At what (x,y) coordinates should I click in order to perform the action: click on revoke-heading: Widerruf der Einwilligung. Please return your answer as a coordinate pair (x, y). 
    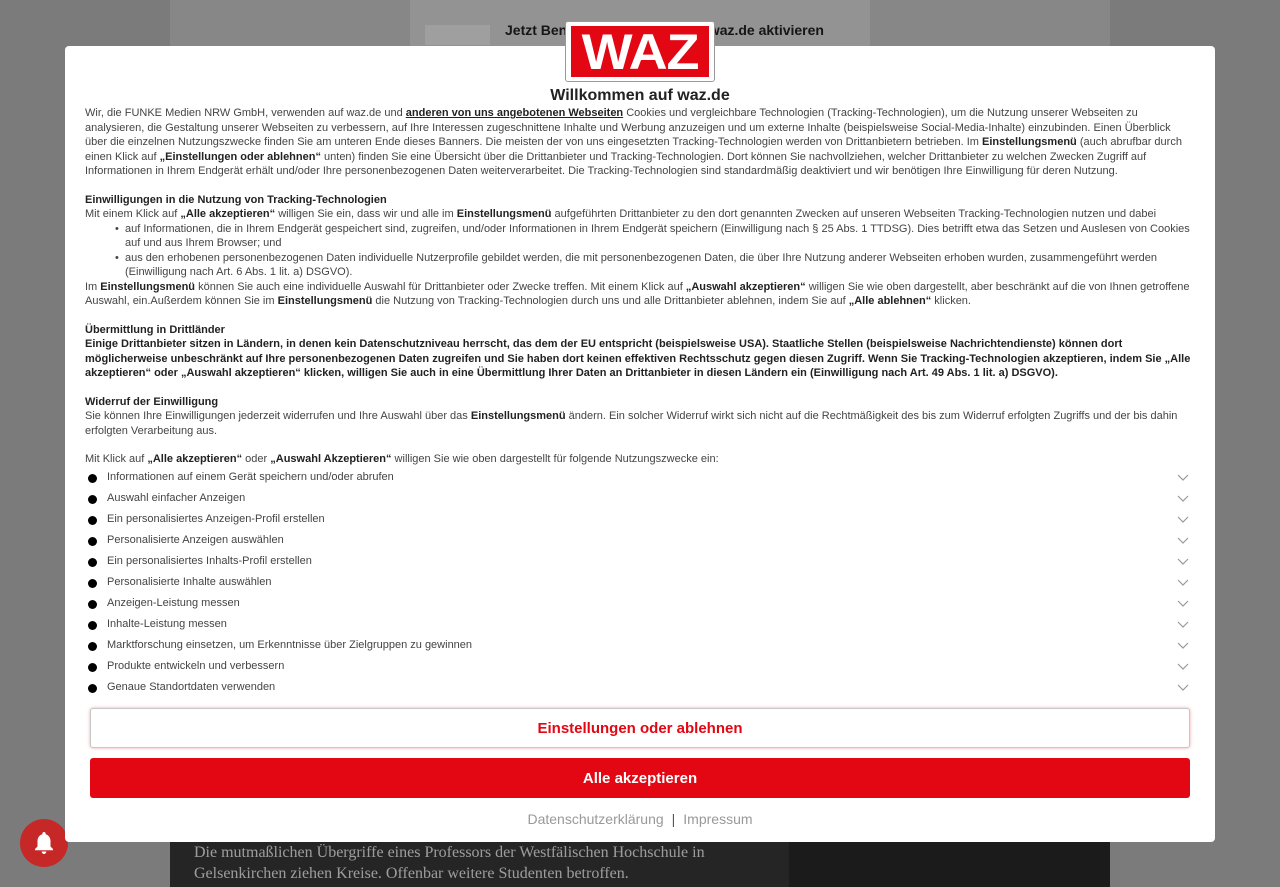
    Looking at the image, I should click on (152, 401).